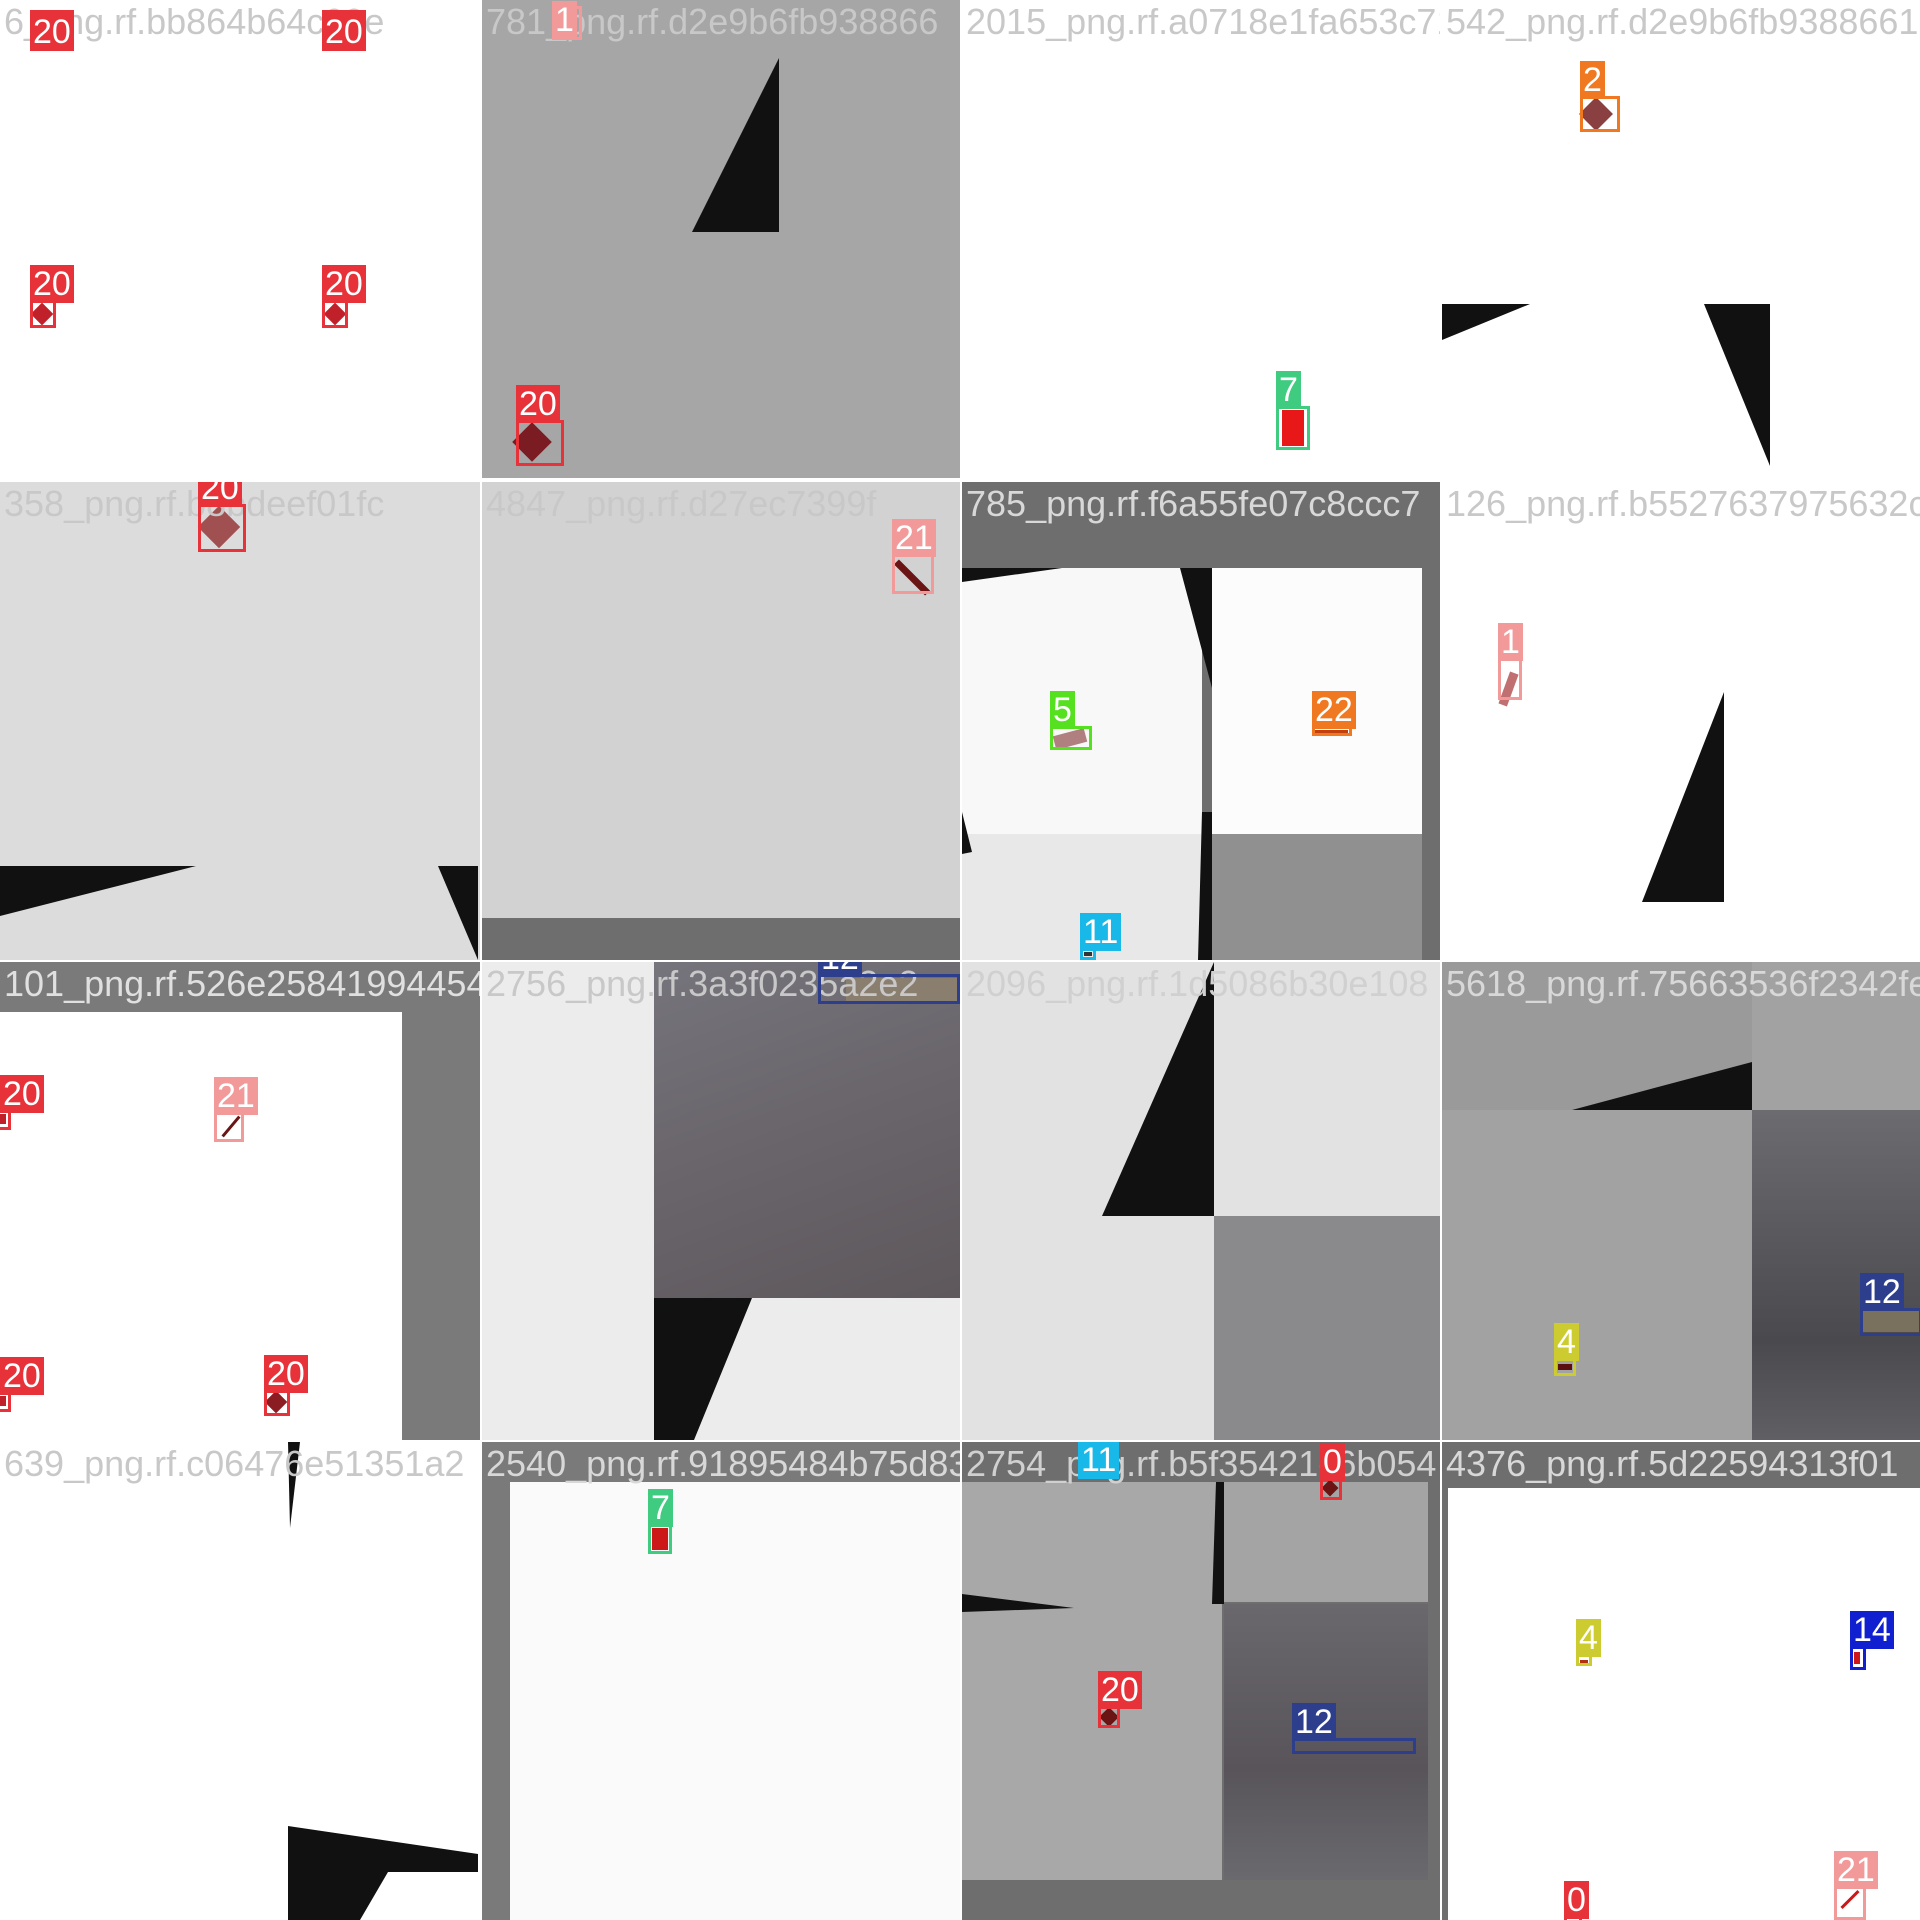 The width and height of the screenshot is (1920, 1920). What do you see at coordinates (1683, 983) in the screenshot?
I see `tile-filename: 5618_png.rf.75663536f2342fe2` at bounding box center [1683, 983].